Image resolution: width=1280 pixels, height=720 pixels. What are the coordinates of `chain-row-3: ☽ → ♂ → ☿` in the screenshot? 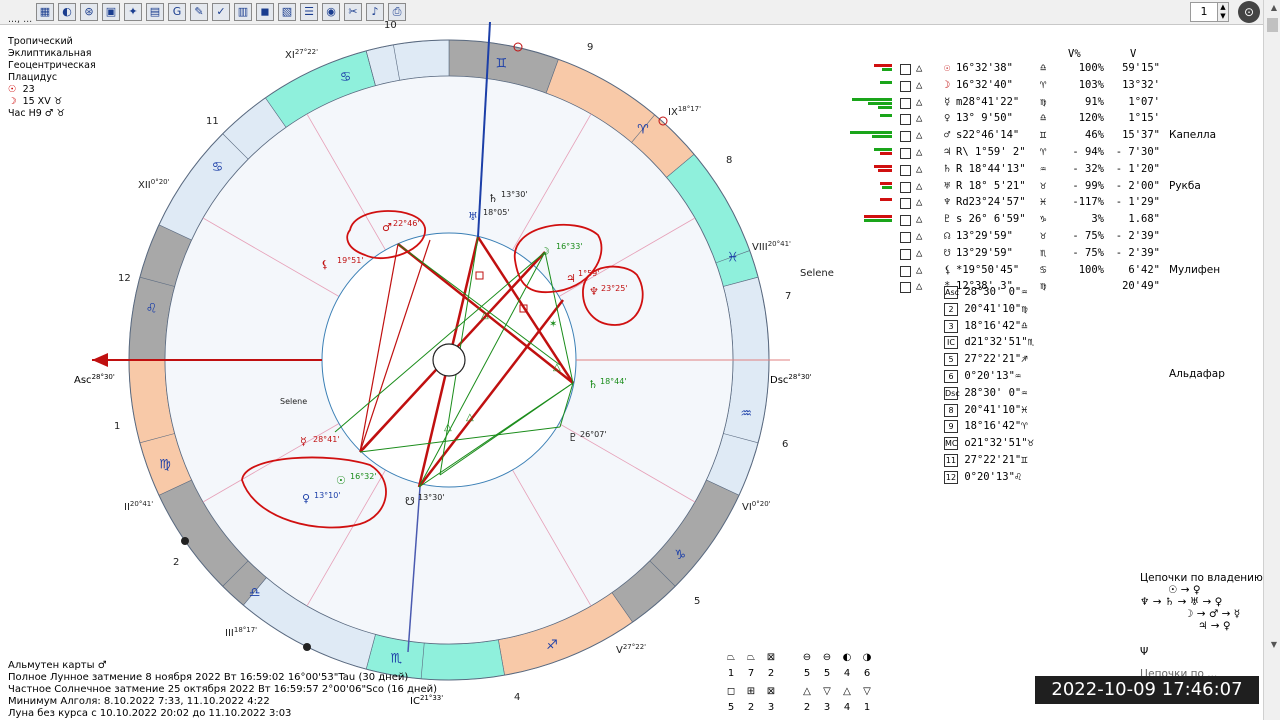 It's located at (1212, 614).